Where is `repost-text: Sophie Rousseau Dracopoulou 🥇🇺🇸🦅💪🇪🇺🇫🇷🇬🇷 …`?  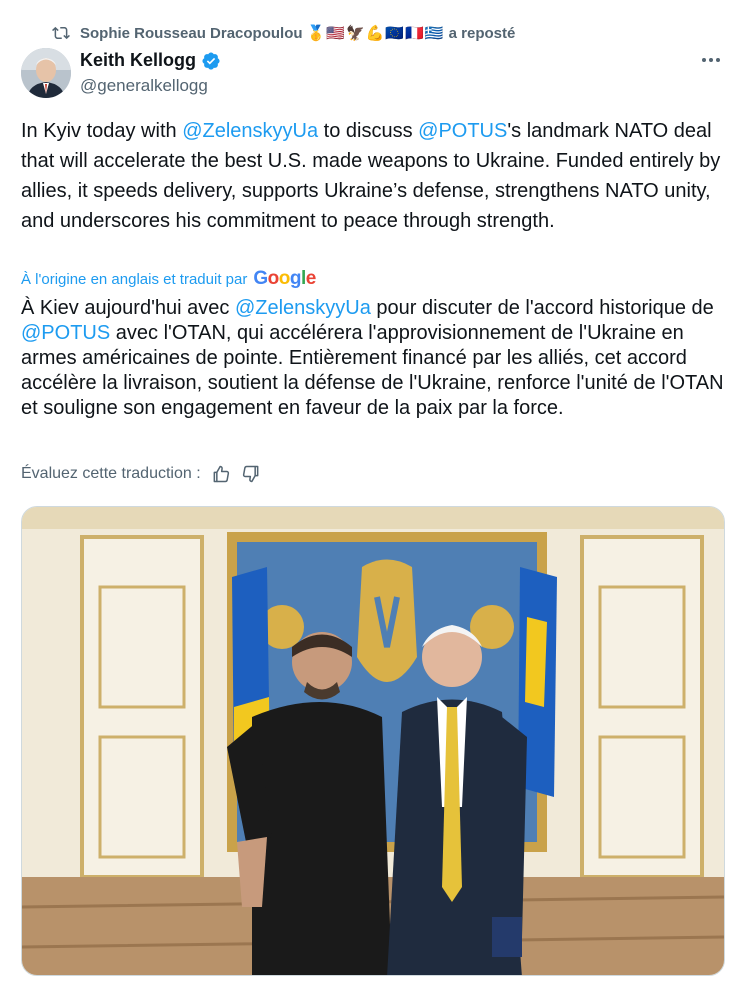 repost-text: Sophie Rousseau Dracopoulou 🥇🇺🇸🦅💪🇪🇺🇫🇷🇬🇷 … is located at coordinates (297, 33).